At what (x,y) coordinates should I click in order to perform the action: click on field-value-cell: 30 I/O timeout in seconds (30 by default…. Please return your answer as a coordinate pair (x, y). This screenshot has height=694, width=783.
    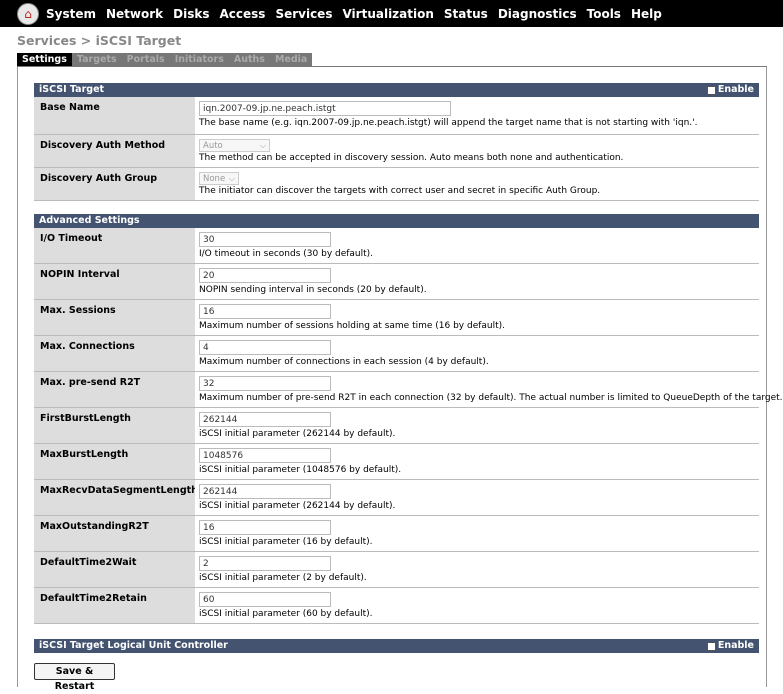
    Looking at the image, I should click on (477, 245).